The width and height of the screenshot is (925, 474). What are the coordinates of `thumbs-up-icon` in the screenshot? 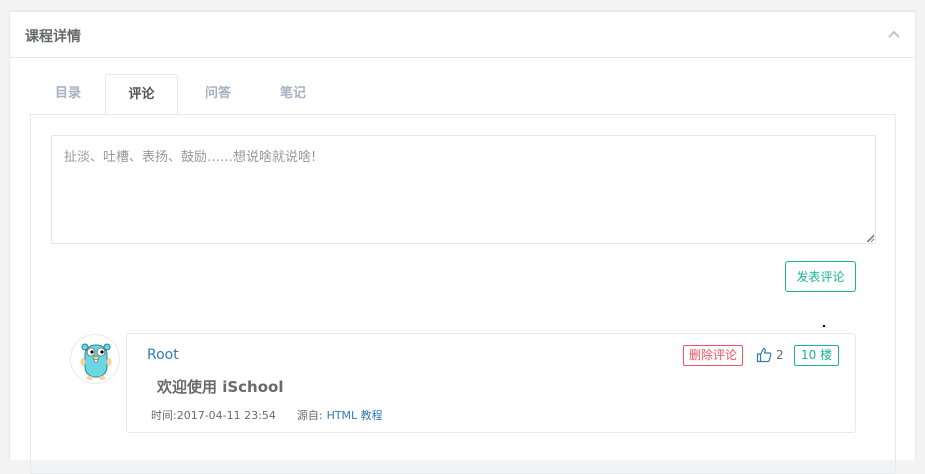 It's located at (764, 355).